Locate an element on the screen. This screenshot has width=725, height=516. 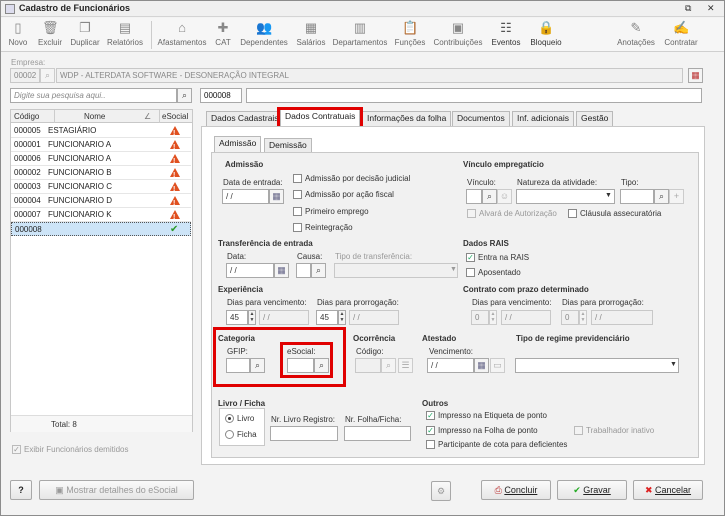
tab-informacoes-folha: Informações da folha is located at coordinates (407, 118).